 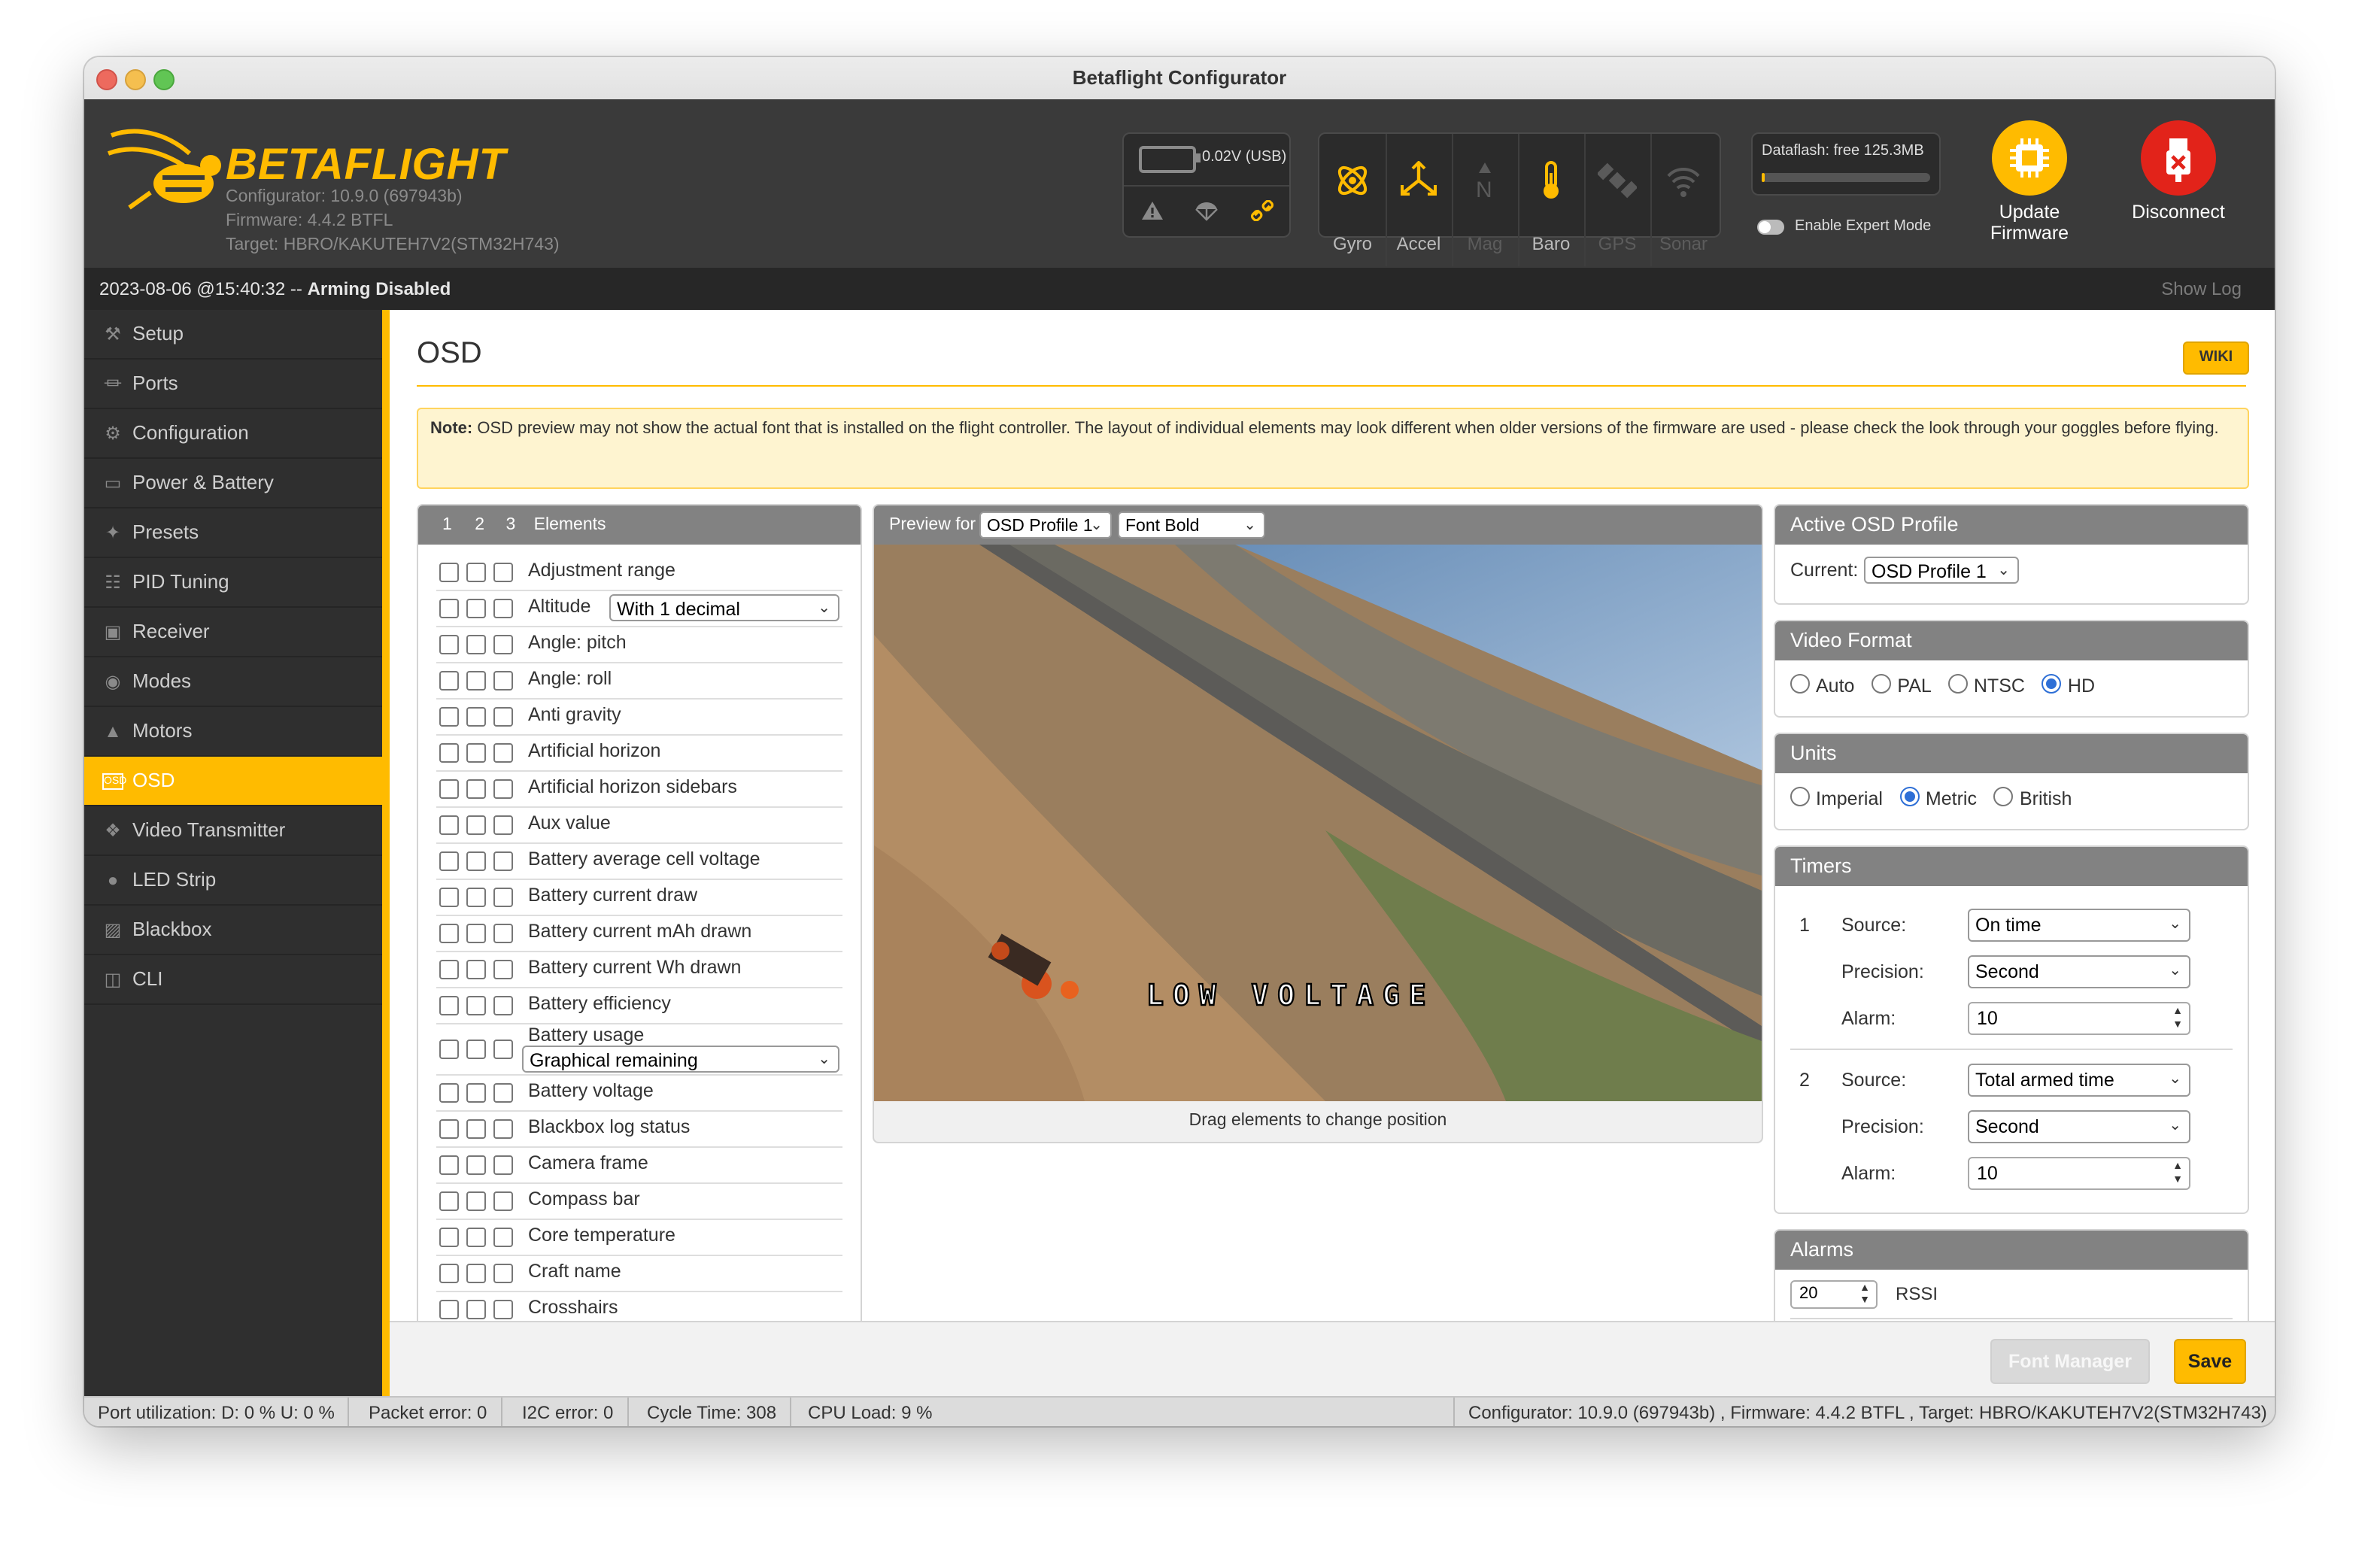 I want to click on sidebar-item-ports: ⏛ Ports, so click(x=233, y=385).